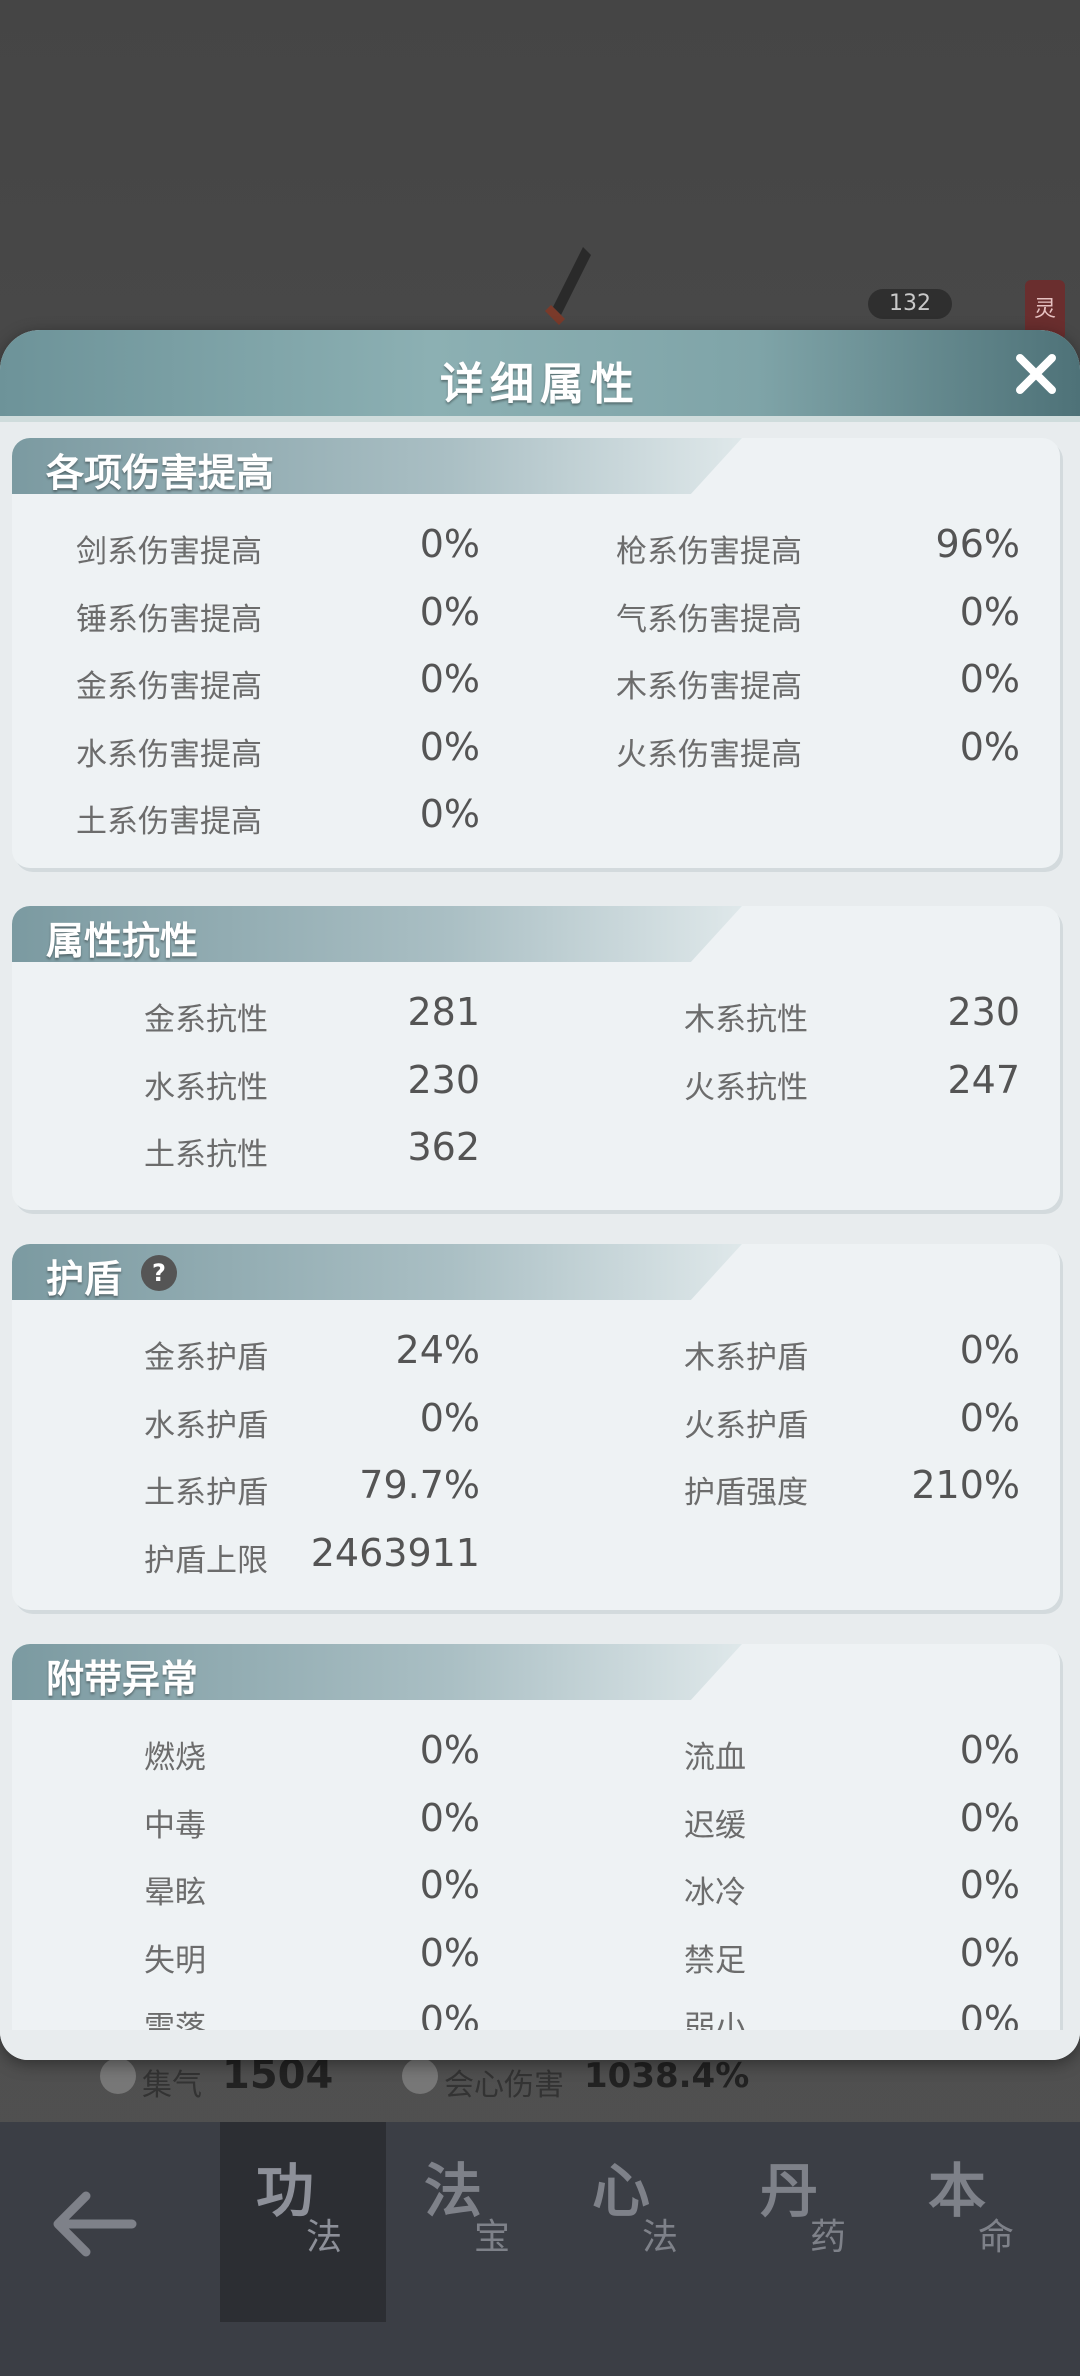 This screenshot has height=2376, width=1080. What do you see at coordinates (206, 1358) in the screenshot?
I see `attr-label-left: 金系护盾` at bounding box center [206, 1358].